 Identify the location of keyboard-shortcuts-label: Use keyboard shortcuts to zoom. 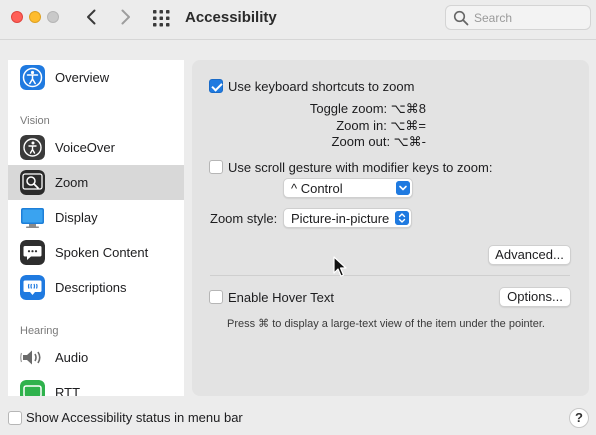
(321, 86).